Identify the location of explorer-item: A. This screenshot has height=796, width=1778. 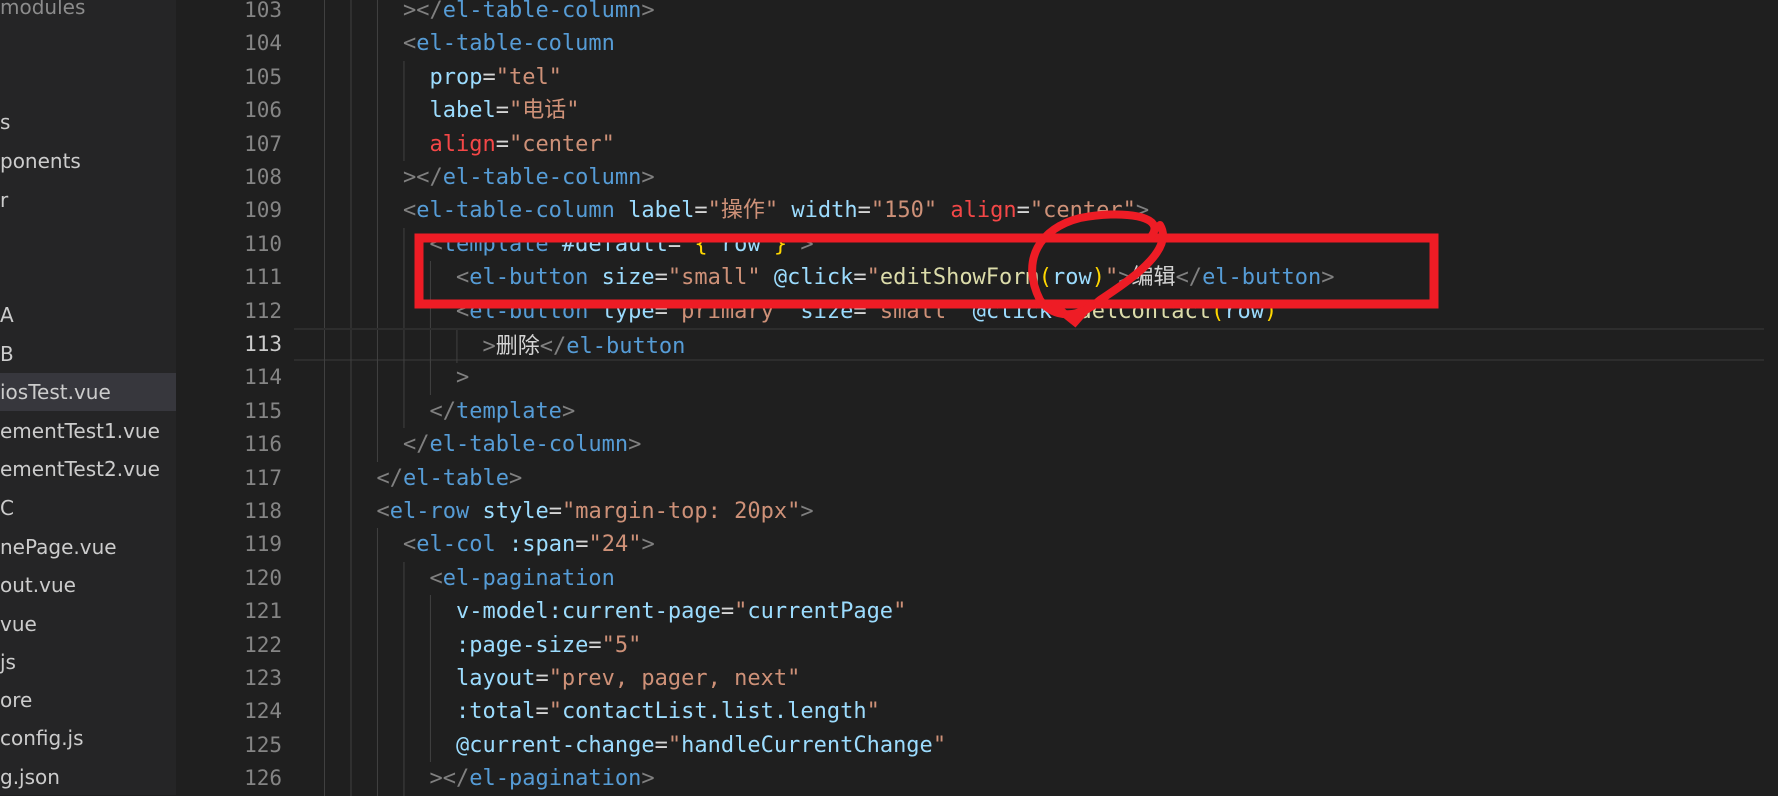
(88, 315).